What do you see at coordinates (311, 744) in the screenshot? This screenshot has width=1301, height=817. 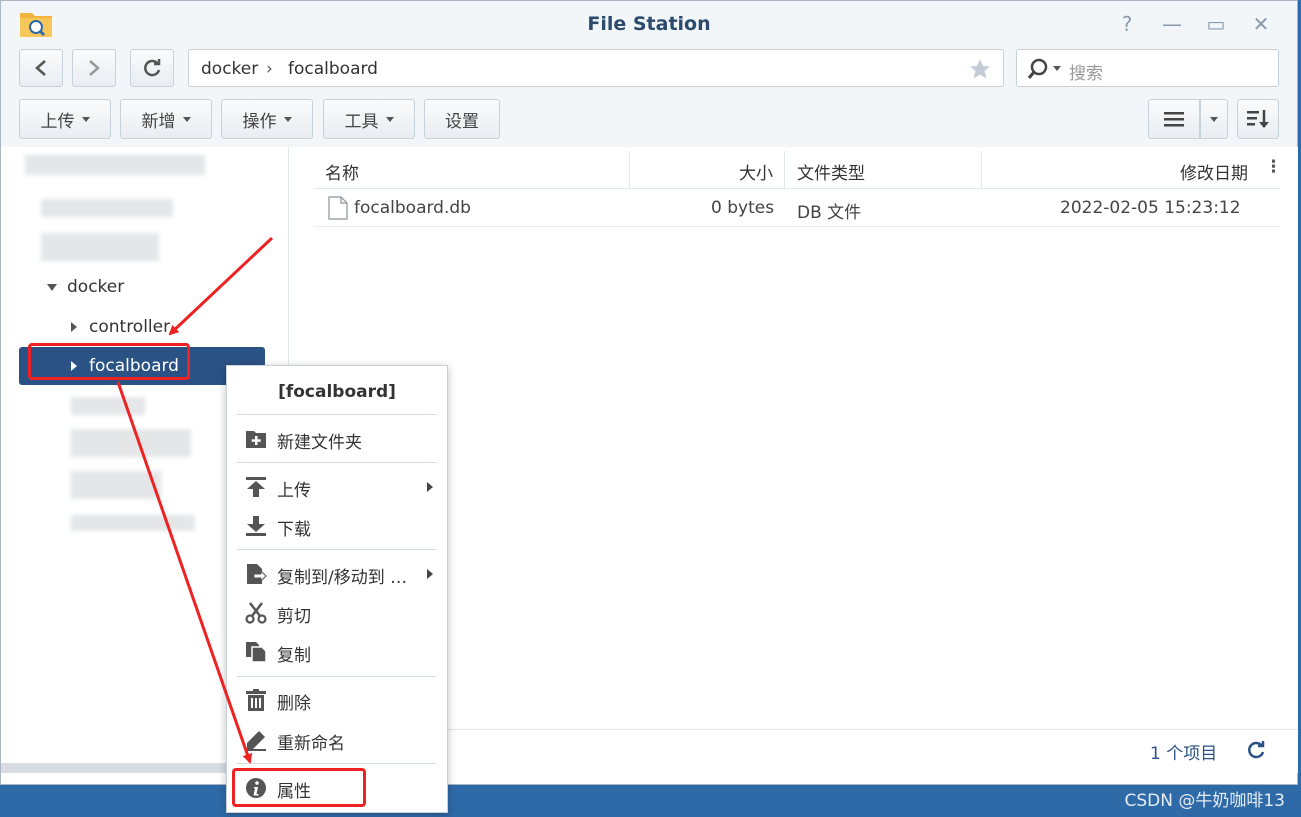 I see `menu-item-label: 重新命名` at bounding box center [311, 744].